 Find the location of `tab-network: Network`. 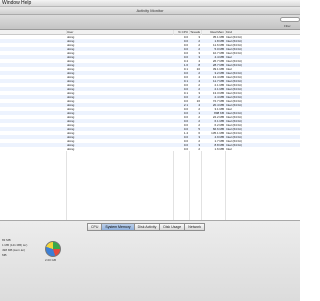

tab-network: Network is located at coordinates (195, 227).